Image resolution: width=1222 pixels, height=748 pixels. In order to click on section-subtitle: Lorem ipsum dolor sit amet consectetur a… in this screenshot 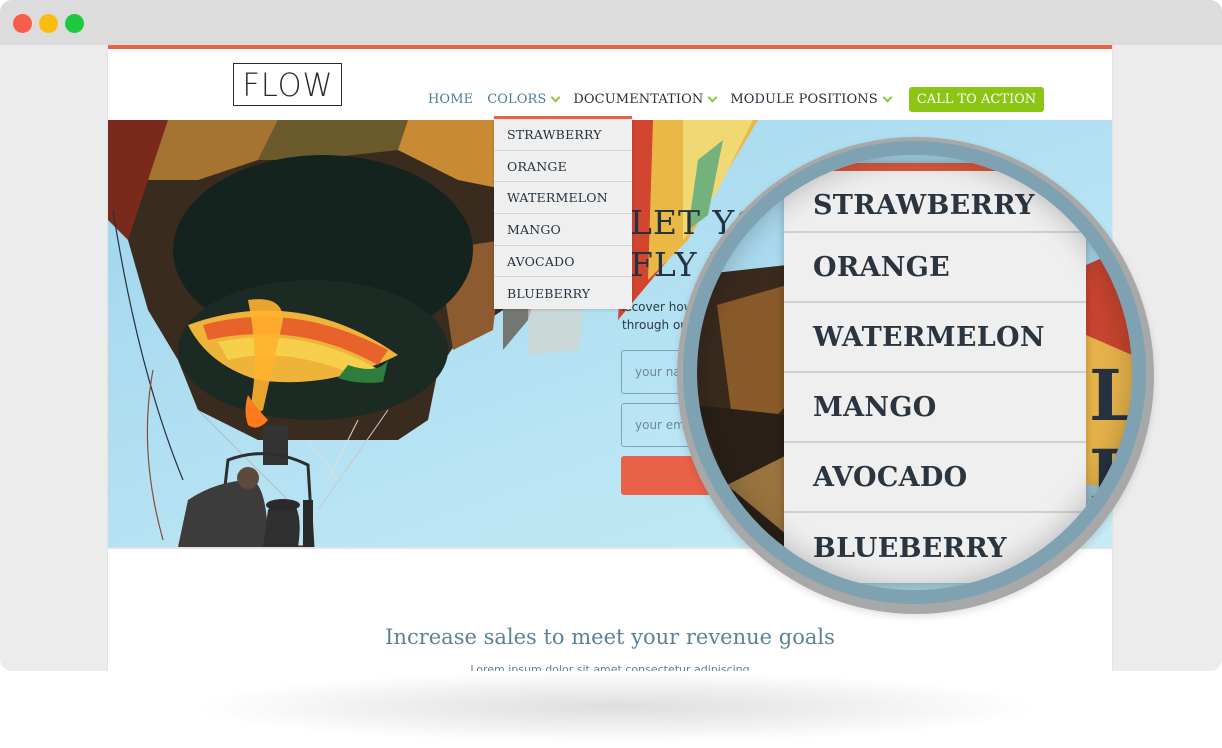, I will do `click(610, 667)`.